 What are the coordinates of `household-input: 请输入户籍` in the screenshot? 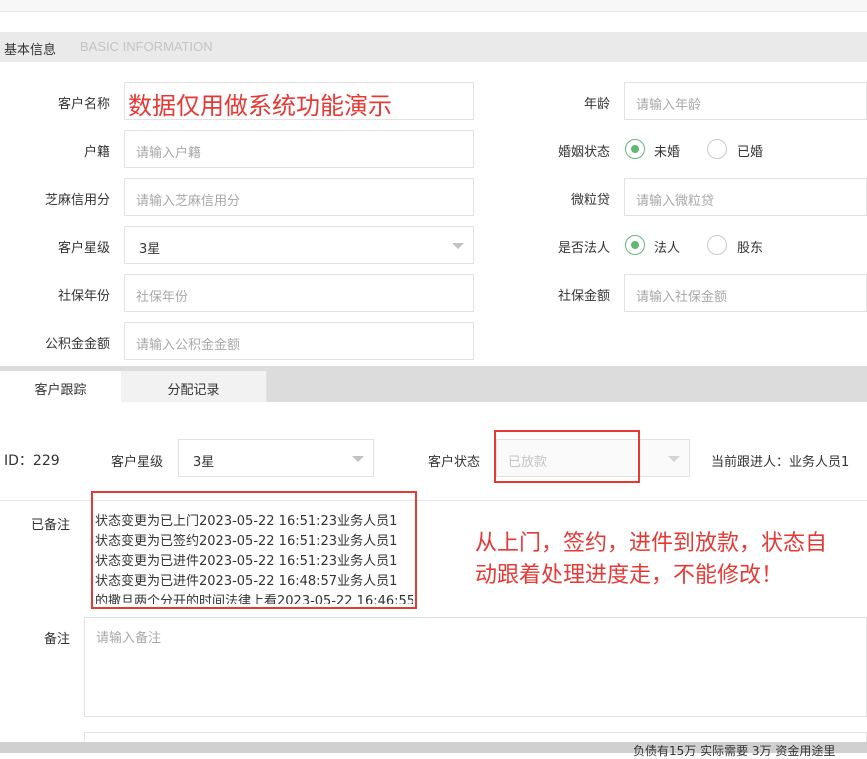 It's located at (299, 149).